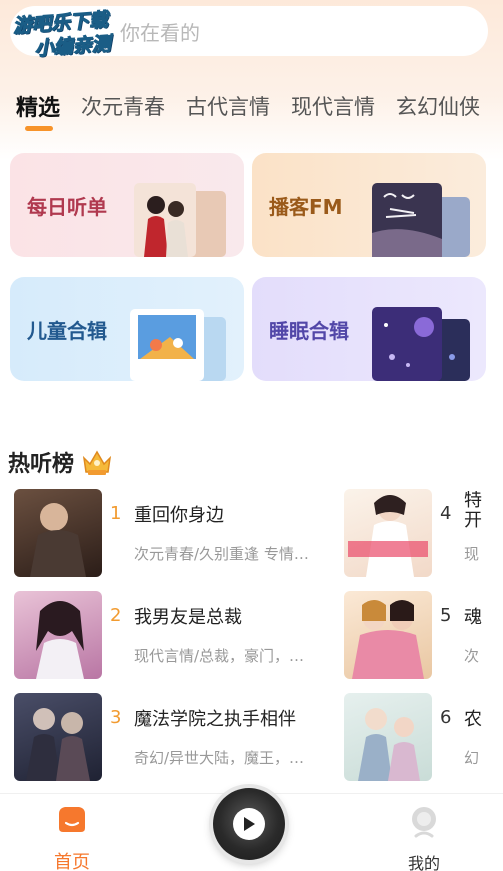 This screenshot has width=503, height=871. Describe the element at coordinates (116, 615) in the screenshot. I see `rank-number-2: 2` at that location.